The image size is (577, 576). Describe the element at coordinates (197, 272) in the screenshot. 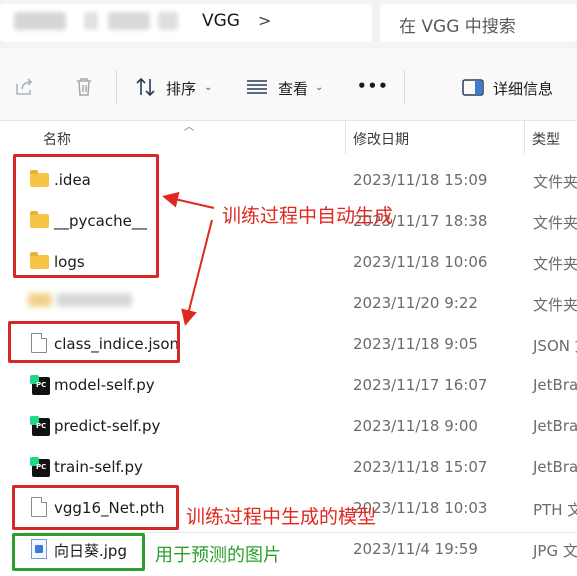

I see `arrow-to-json` at that location.